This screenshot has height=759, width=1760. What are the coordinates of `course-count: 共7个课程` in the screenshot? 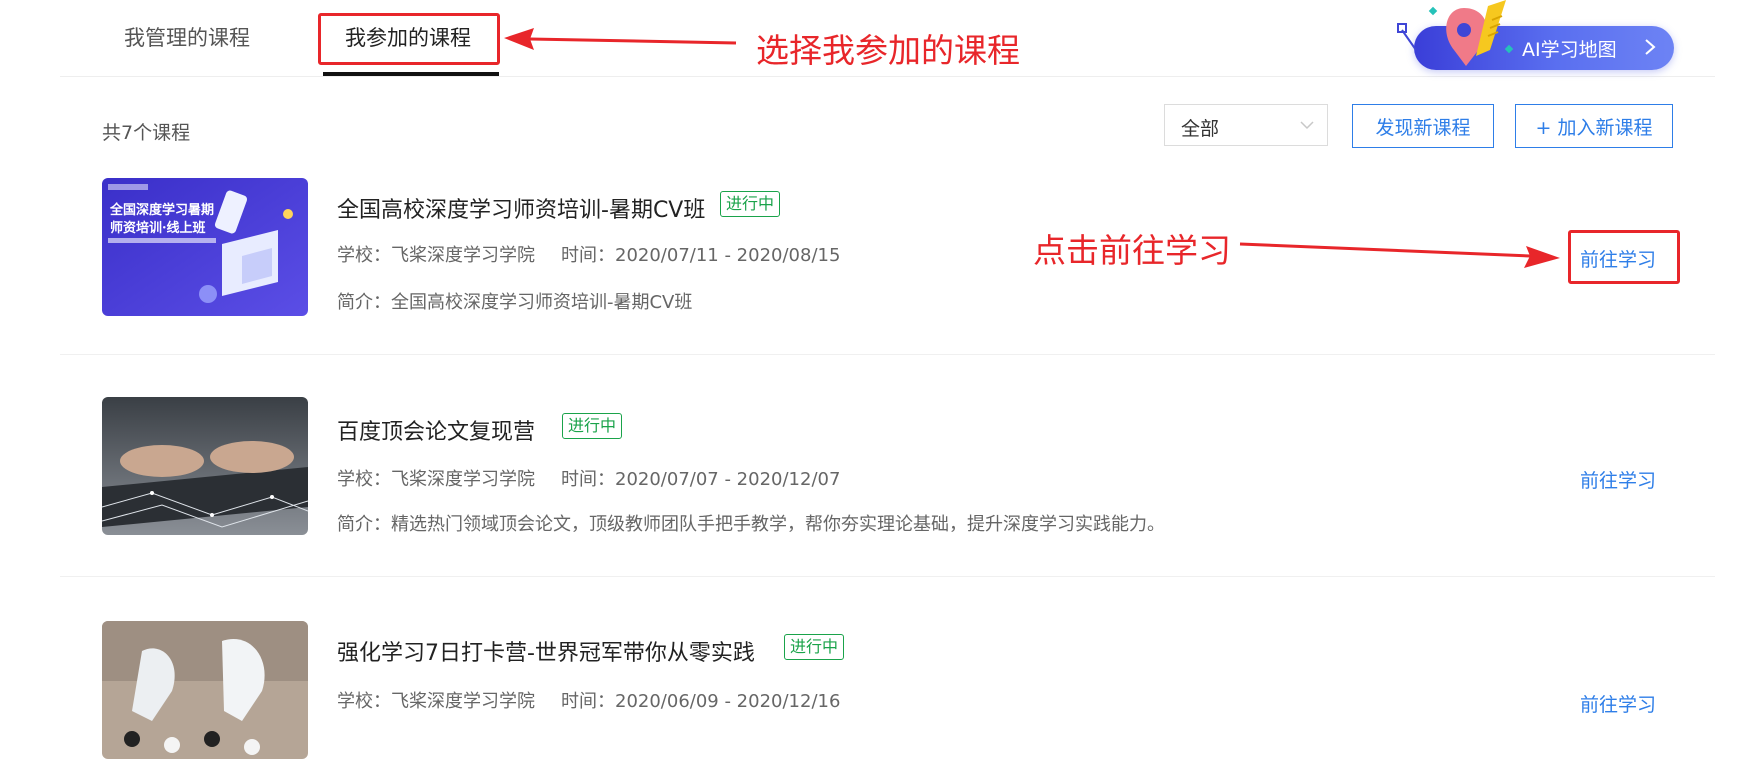 It's located at (146, 133).